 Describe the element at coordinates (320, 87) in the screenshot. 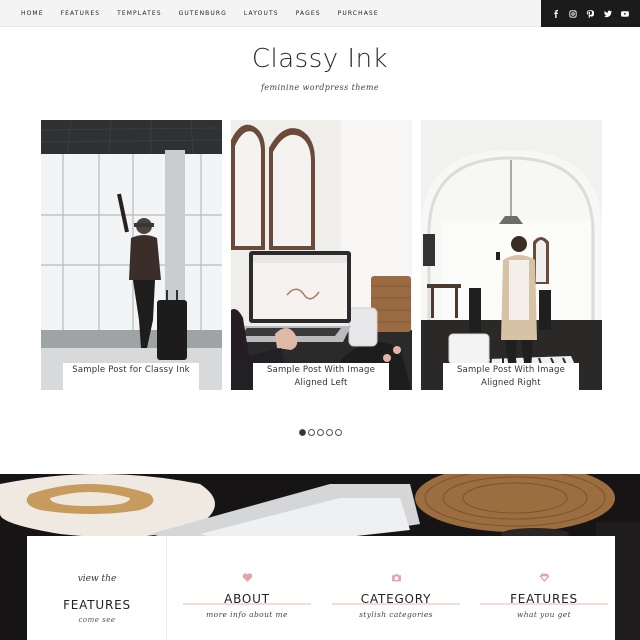

I see `site-tagline: feminine wordpress theme` at that location.